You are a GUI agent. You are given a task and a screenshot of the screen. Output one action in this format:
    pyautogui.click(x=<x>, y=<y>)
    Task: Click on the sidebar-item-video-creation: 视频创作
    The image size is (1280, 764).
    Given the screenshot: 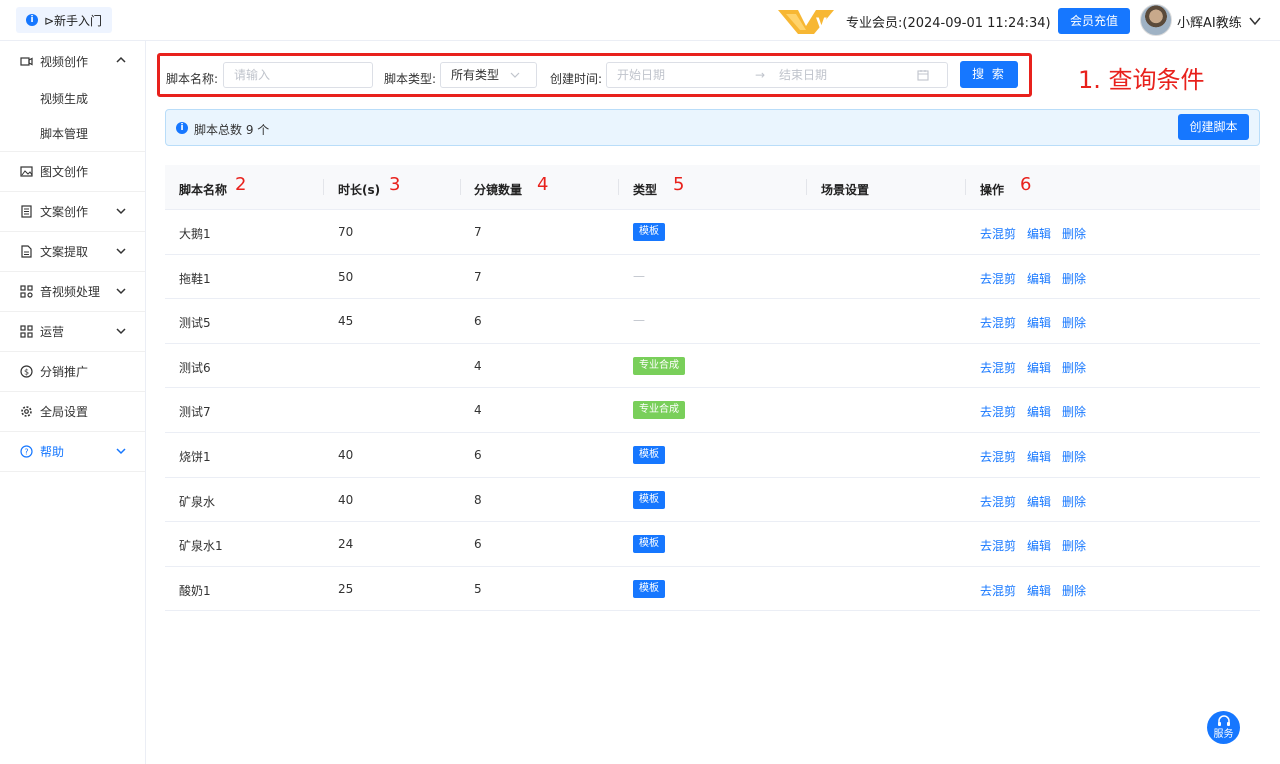 What is the action you would take?
    pyautogui.click(x=72, y=61)
    